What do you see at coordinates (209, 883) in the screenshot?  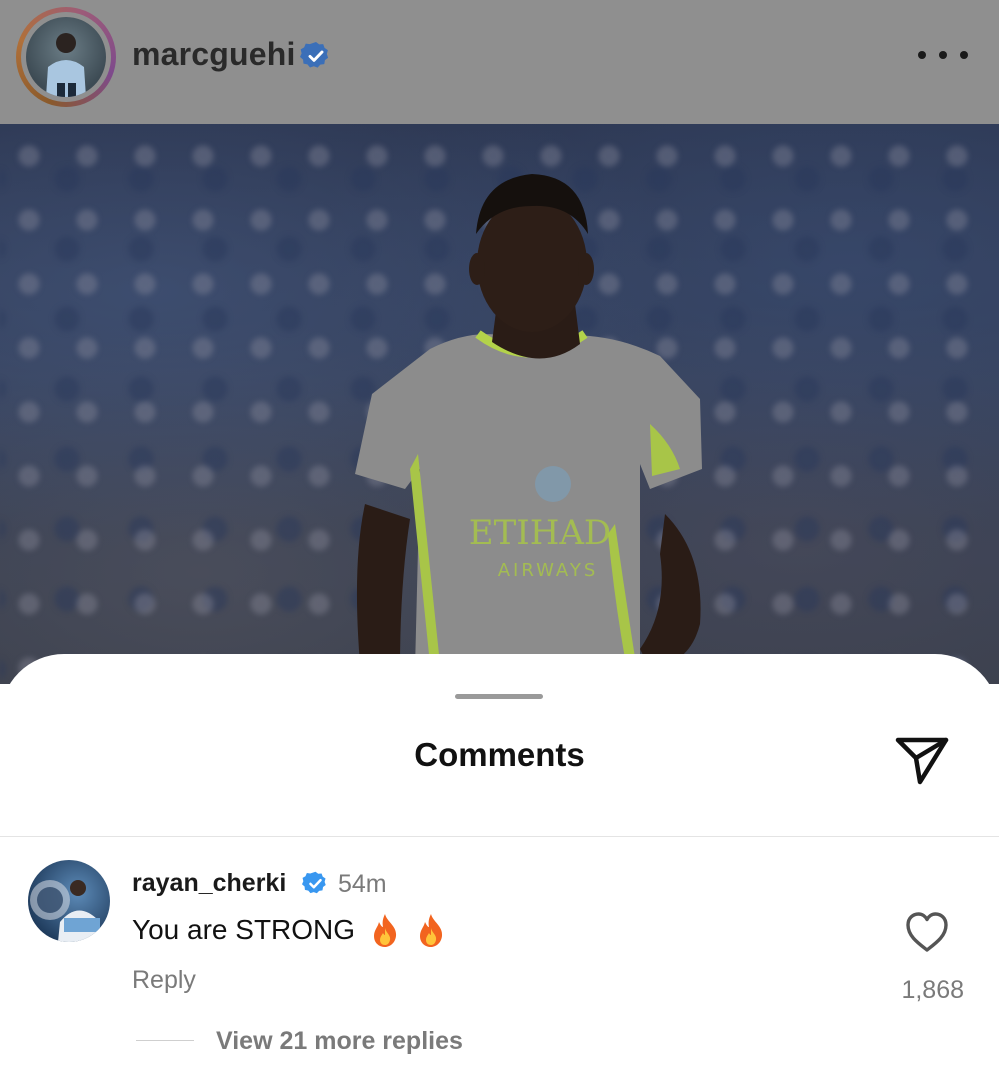 I see `comment-username: rayan_cherki` at bounding box center [209, 883].